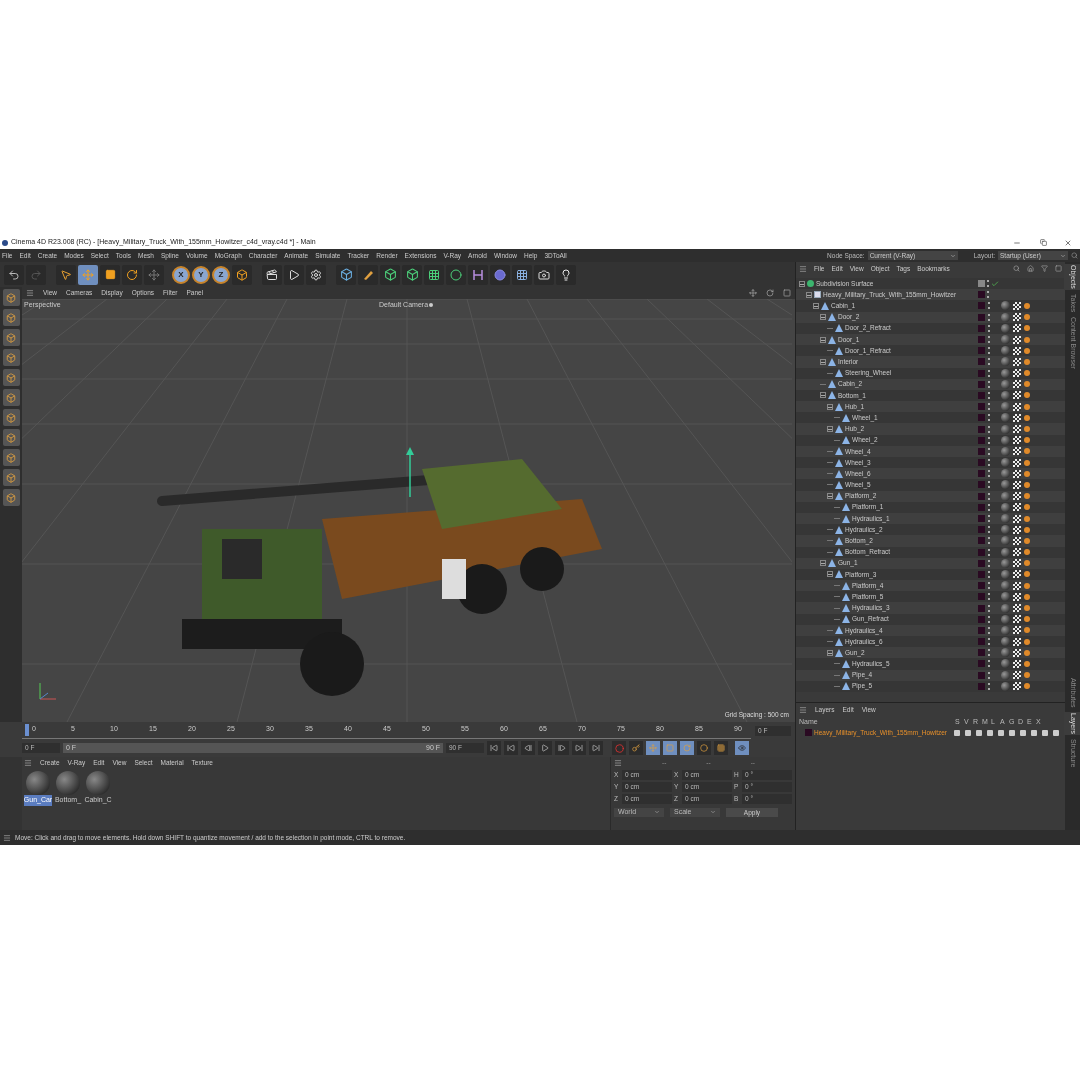  What do you see at coordinates (434, 274) in the screenshot?
I see `cloner-button` at bounding box center [434, 274].